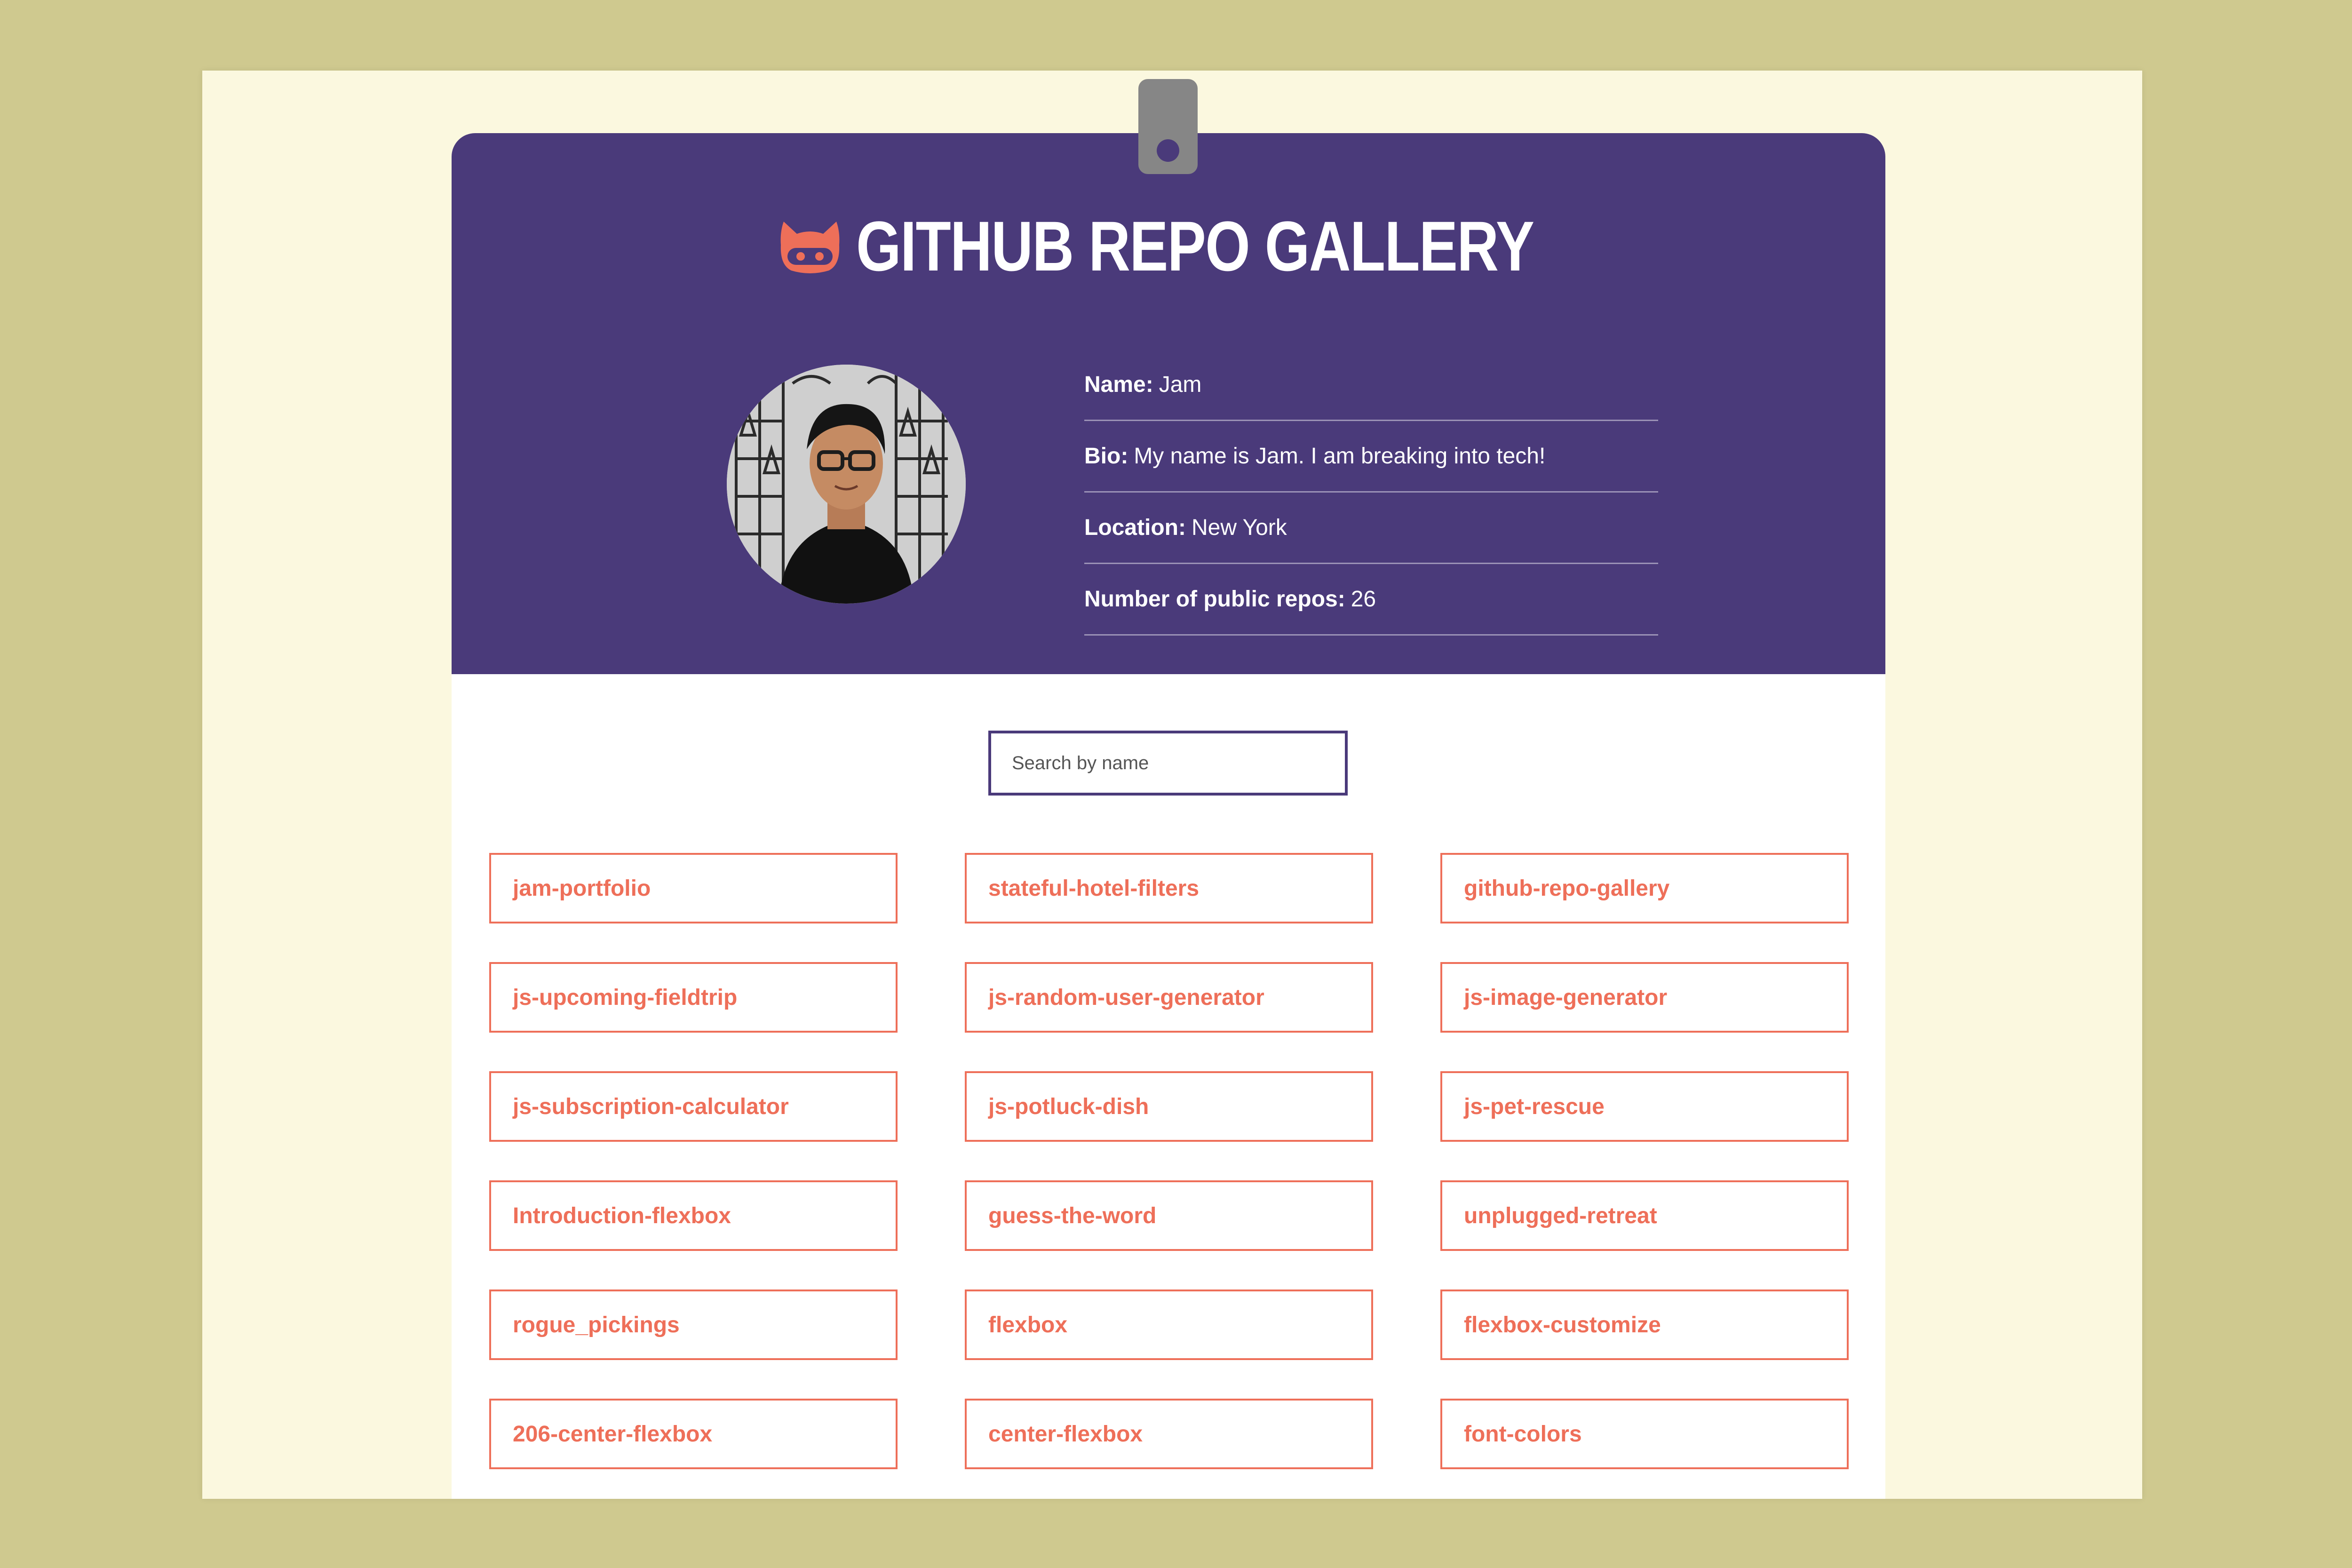 This screenshot has width=2352, height=1568. What do you see at coordinates (1644, 1324) in the screenshot?
I see `repo-item: flexbox-customize` at bounding box center [1644, 1324].